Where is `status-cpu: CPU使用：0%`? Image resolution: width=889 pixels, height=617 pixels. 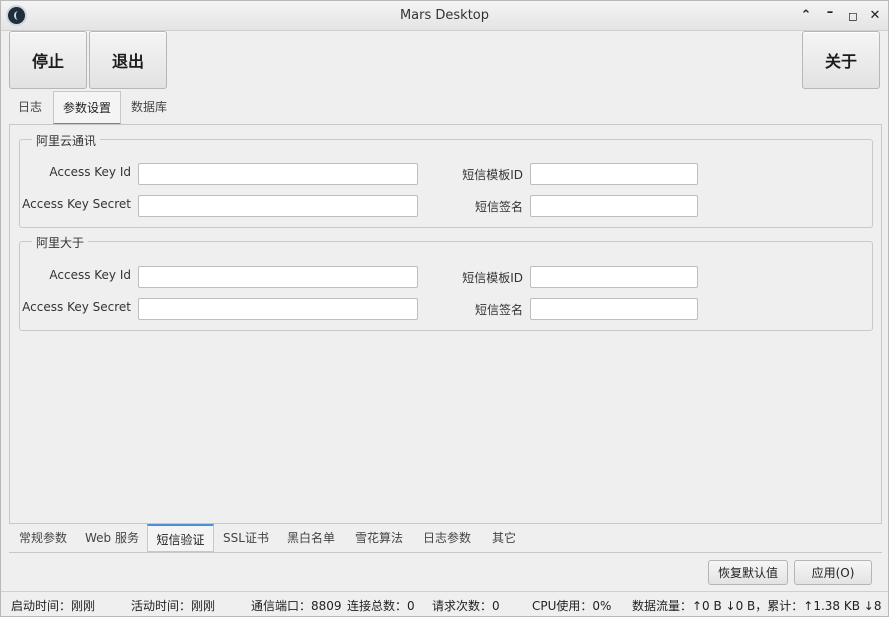
status-cpu: CPU使用：0% is located at coordinates (572, 606).